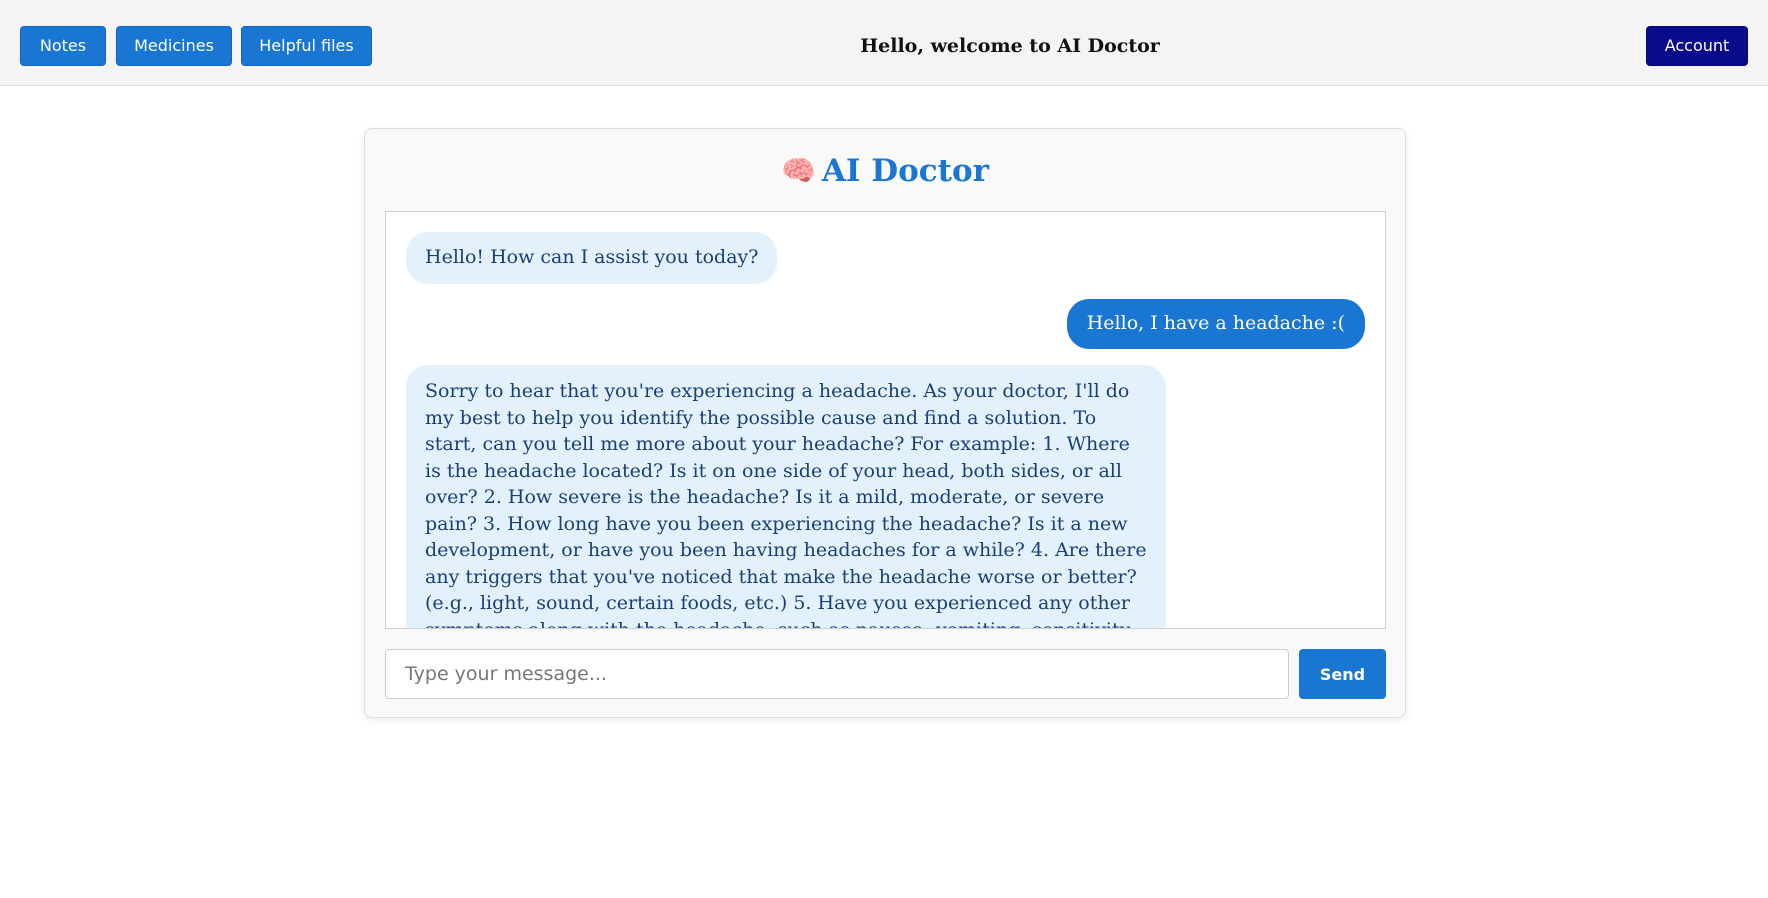  What do you see at coordinates (63, 46) in the screenshot?
I see `notes-button: Notes` at bounding box center [63, 46].